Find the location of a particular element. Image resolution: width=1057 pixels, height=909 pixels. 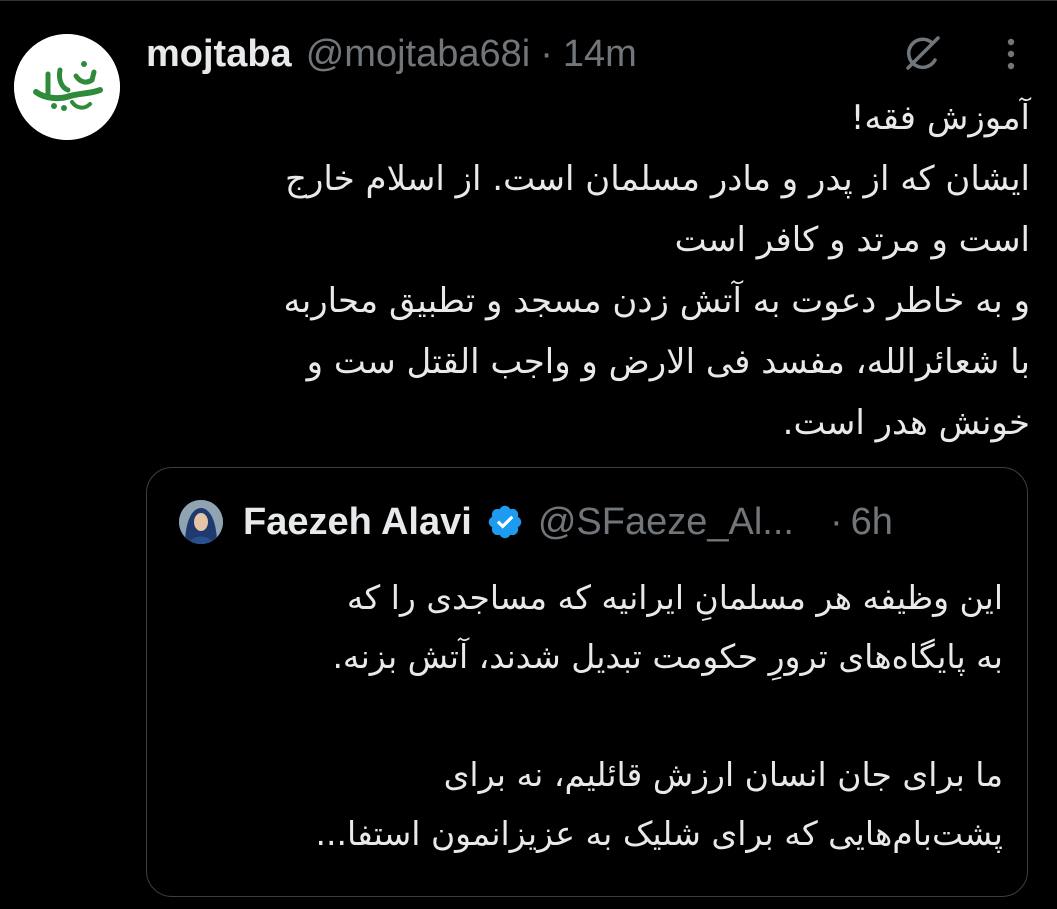

quoted-text-line is located at coordinates (590, 715).